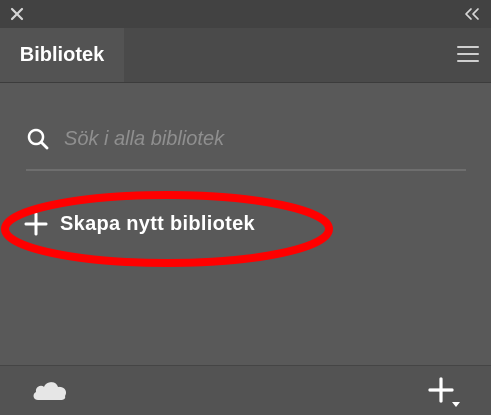 This screenshot has height=415, width=491. What do you see at coordinates (38, 139) in the screenshot?
I see `search-icon` at bounding box center [38, 139].